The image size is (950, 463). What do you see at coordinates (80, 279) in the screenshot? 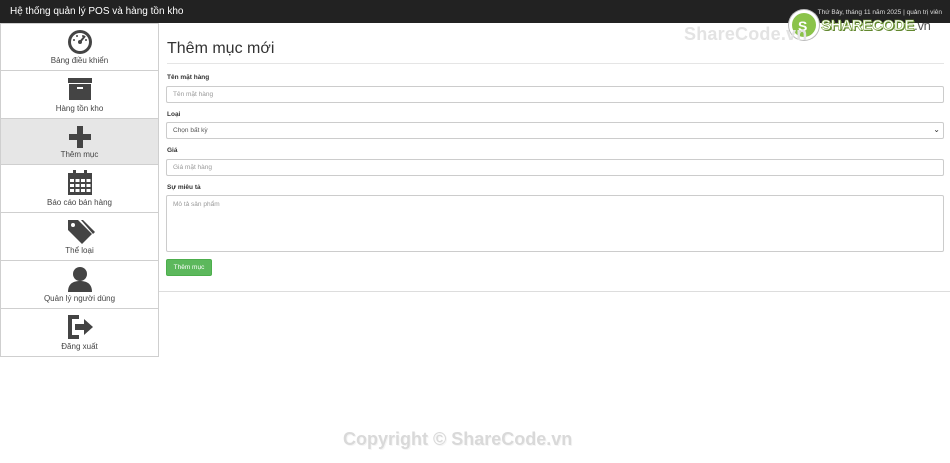
I see `user-icon` at bounding box center [80, 279].